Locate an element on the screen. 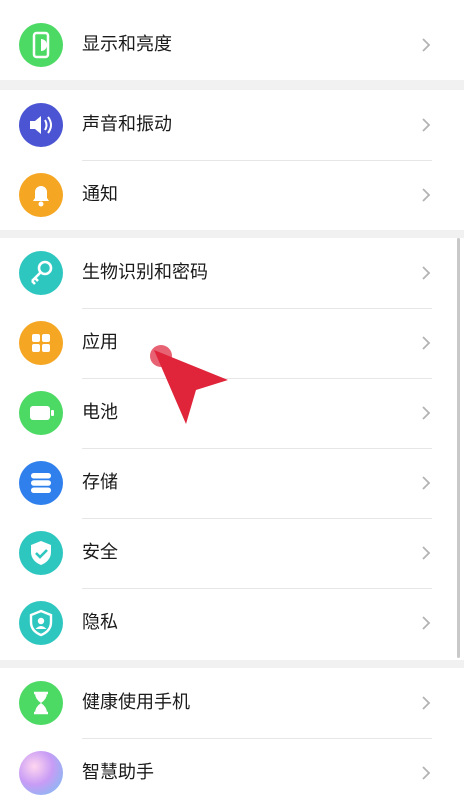 Image resolution: width=464 pixels, height=810 pixels. hourglass-icon is located at coordinates (41, 703).